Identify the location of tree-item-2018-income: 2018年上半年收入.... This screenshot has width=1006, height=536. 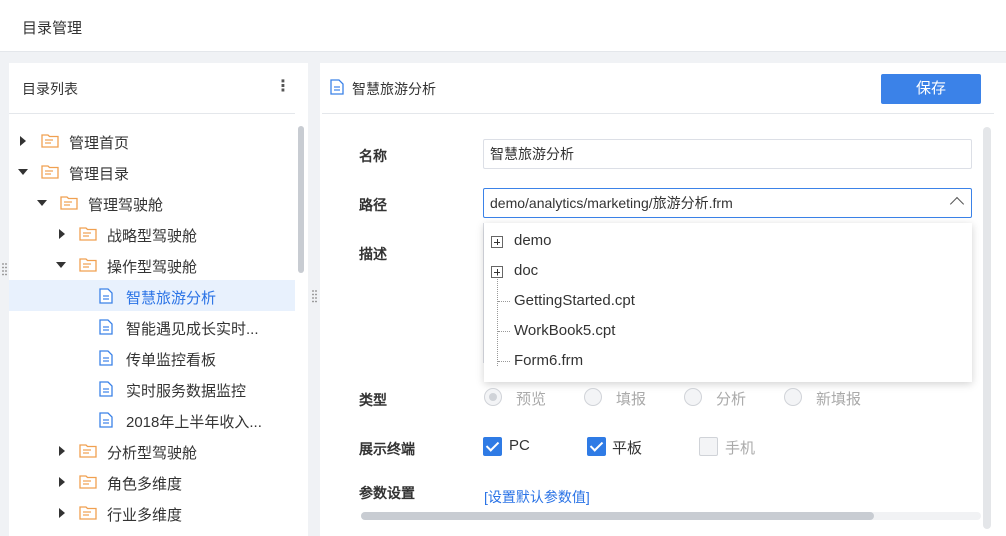
(152, 419).